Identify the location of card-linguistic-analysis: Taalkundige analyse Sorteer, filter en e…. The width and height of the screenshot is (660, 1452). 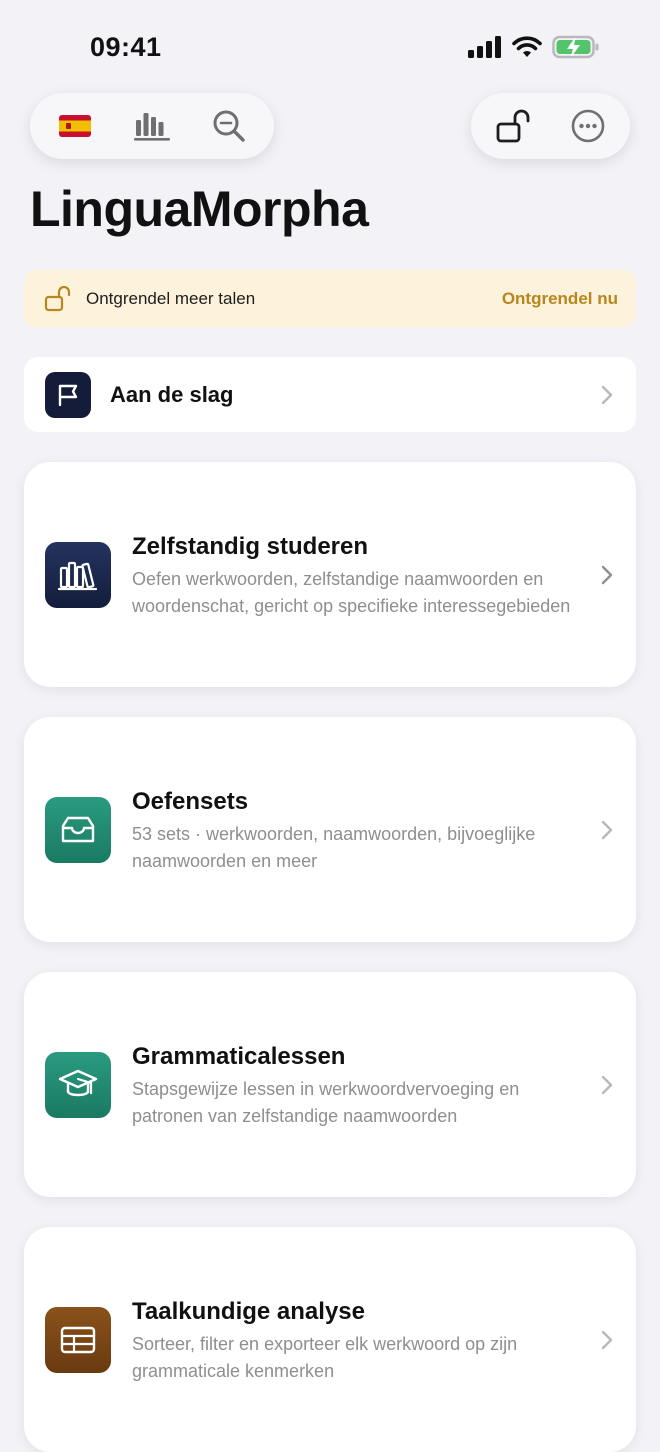
(330, 1339).